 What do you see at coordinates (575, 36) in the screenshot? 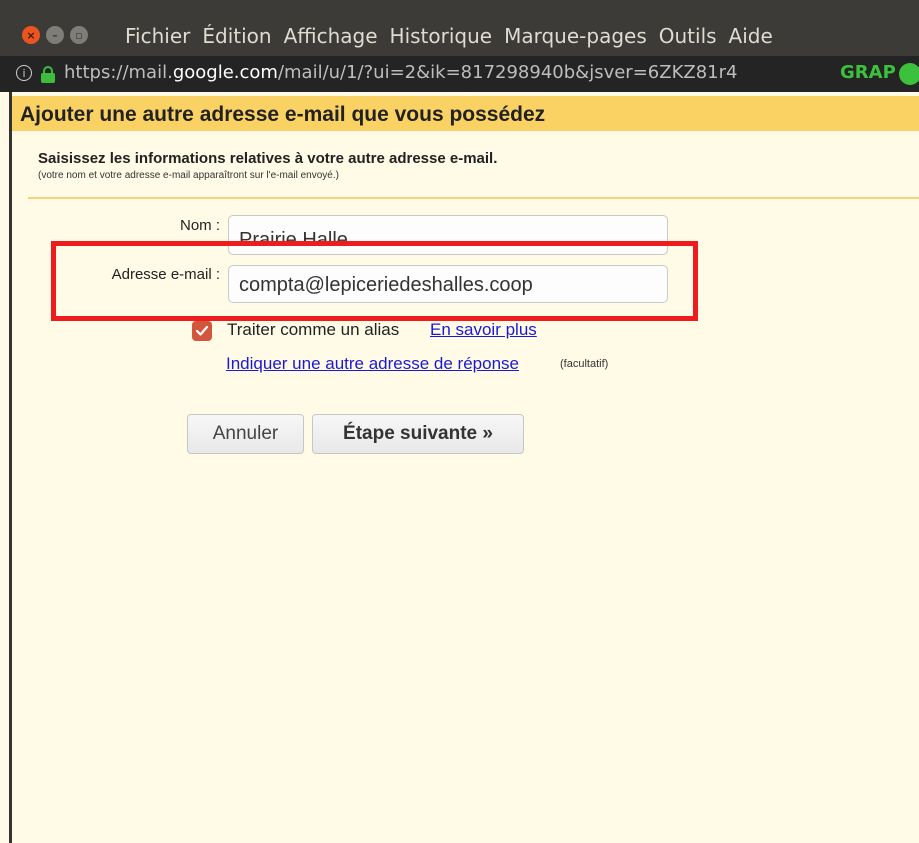
I see `menu-marque-pages: Marque-pages` at bounding box center [575, 36].